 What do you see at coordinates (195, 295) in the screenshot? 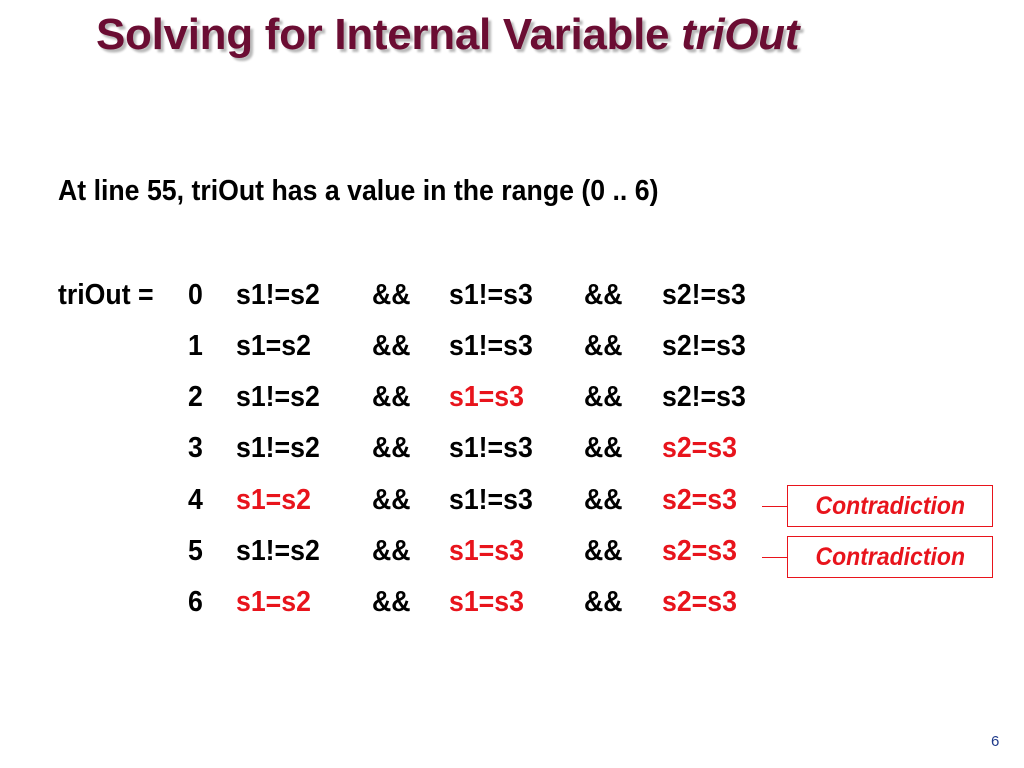
I see `triout-value: 0` at bounding box center [195, 295].